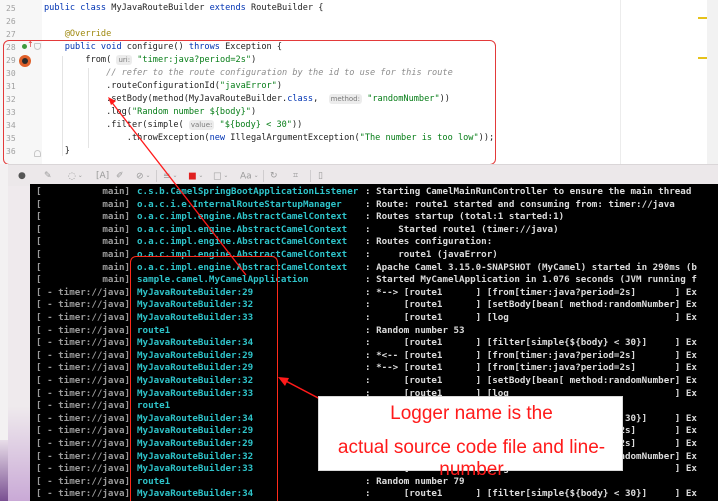 This screenshot has width=718, height=501. Describe the element at coordinates (204, 378) in the screenshot. I see `logger-name-highlight-box` at that location.